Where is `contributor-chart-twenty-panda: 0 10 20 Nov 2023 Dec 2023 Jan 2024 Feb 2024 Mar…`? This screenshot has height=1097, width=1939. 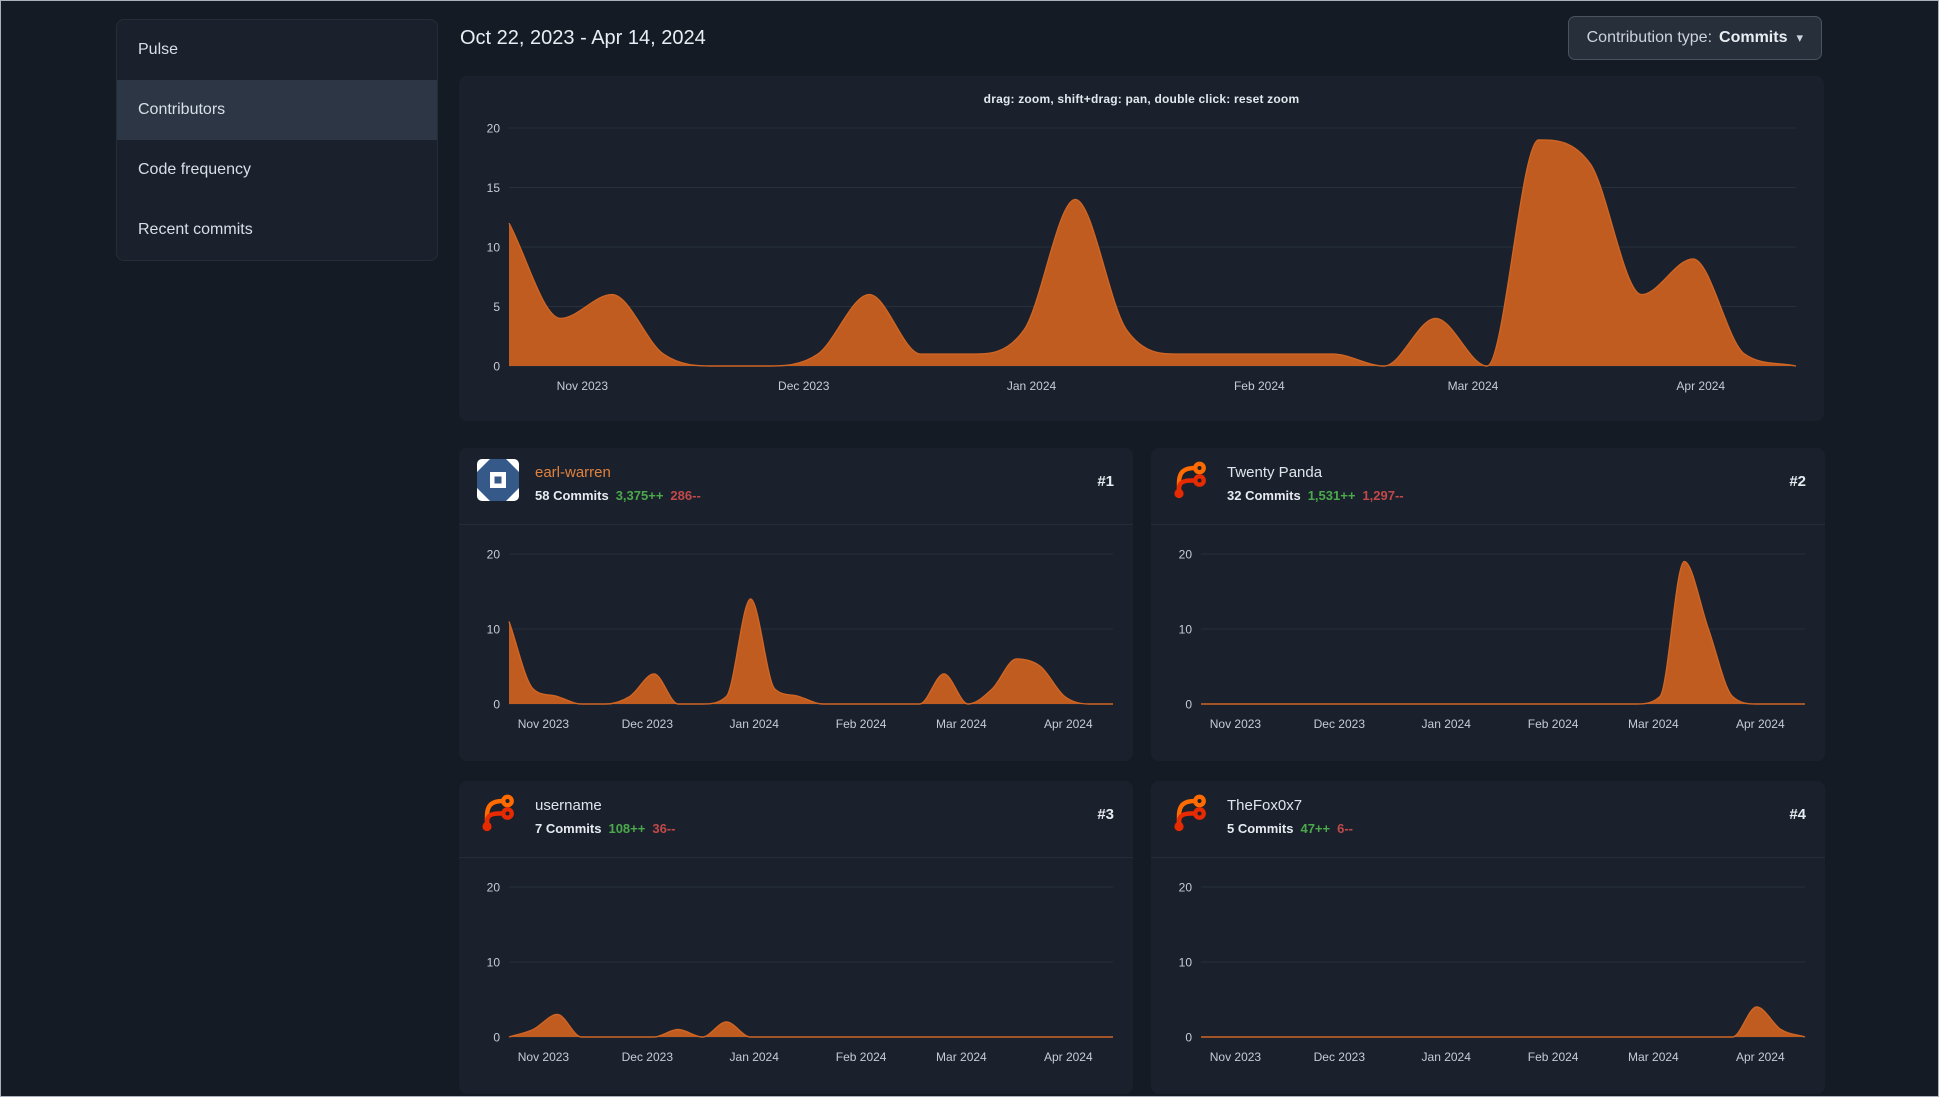
contributor-chart-twenty-panda: 0 10 20 Nov 2023 Dec 2023 Jan 2024 Feb 2024 Mar… is located at coordinates (1488, 642).